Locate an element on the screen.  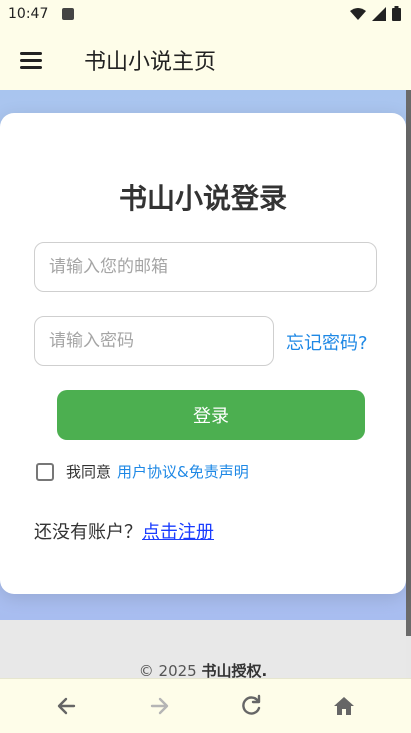
browser-nav-bar is located at coordinates (205, 705).